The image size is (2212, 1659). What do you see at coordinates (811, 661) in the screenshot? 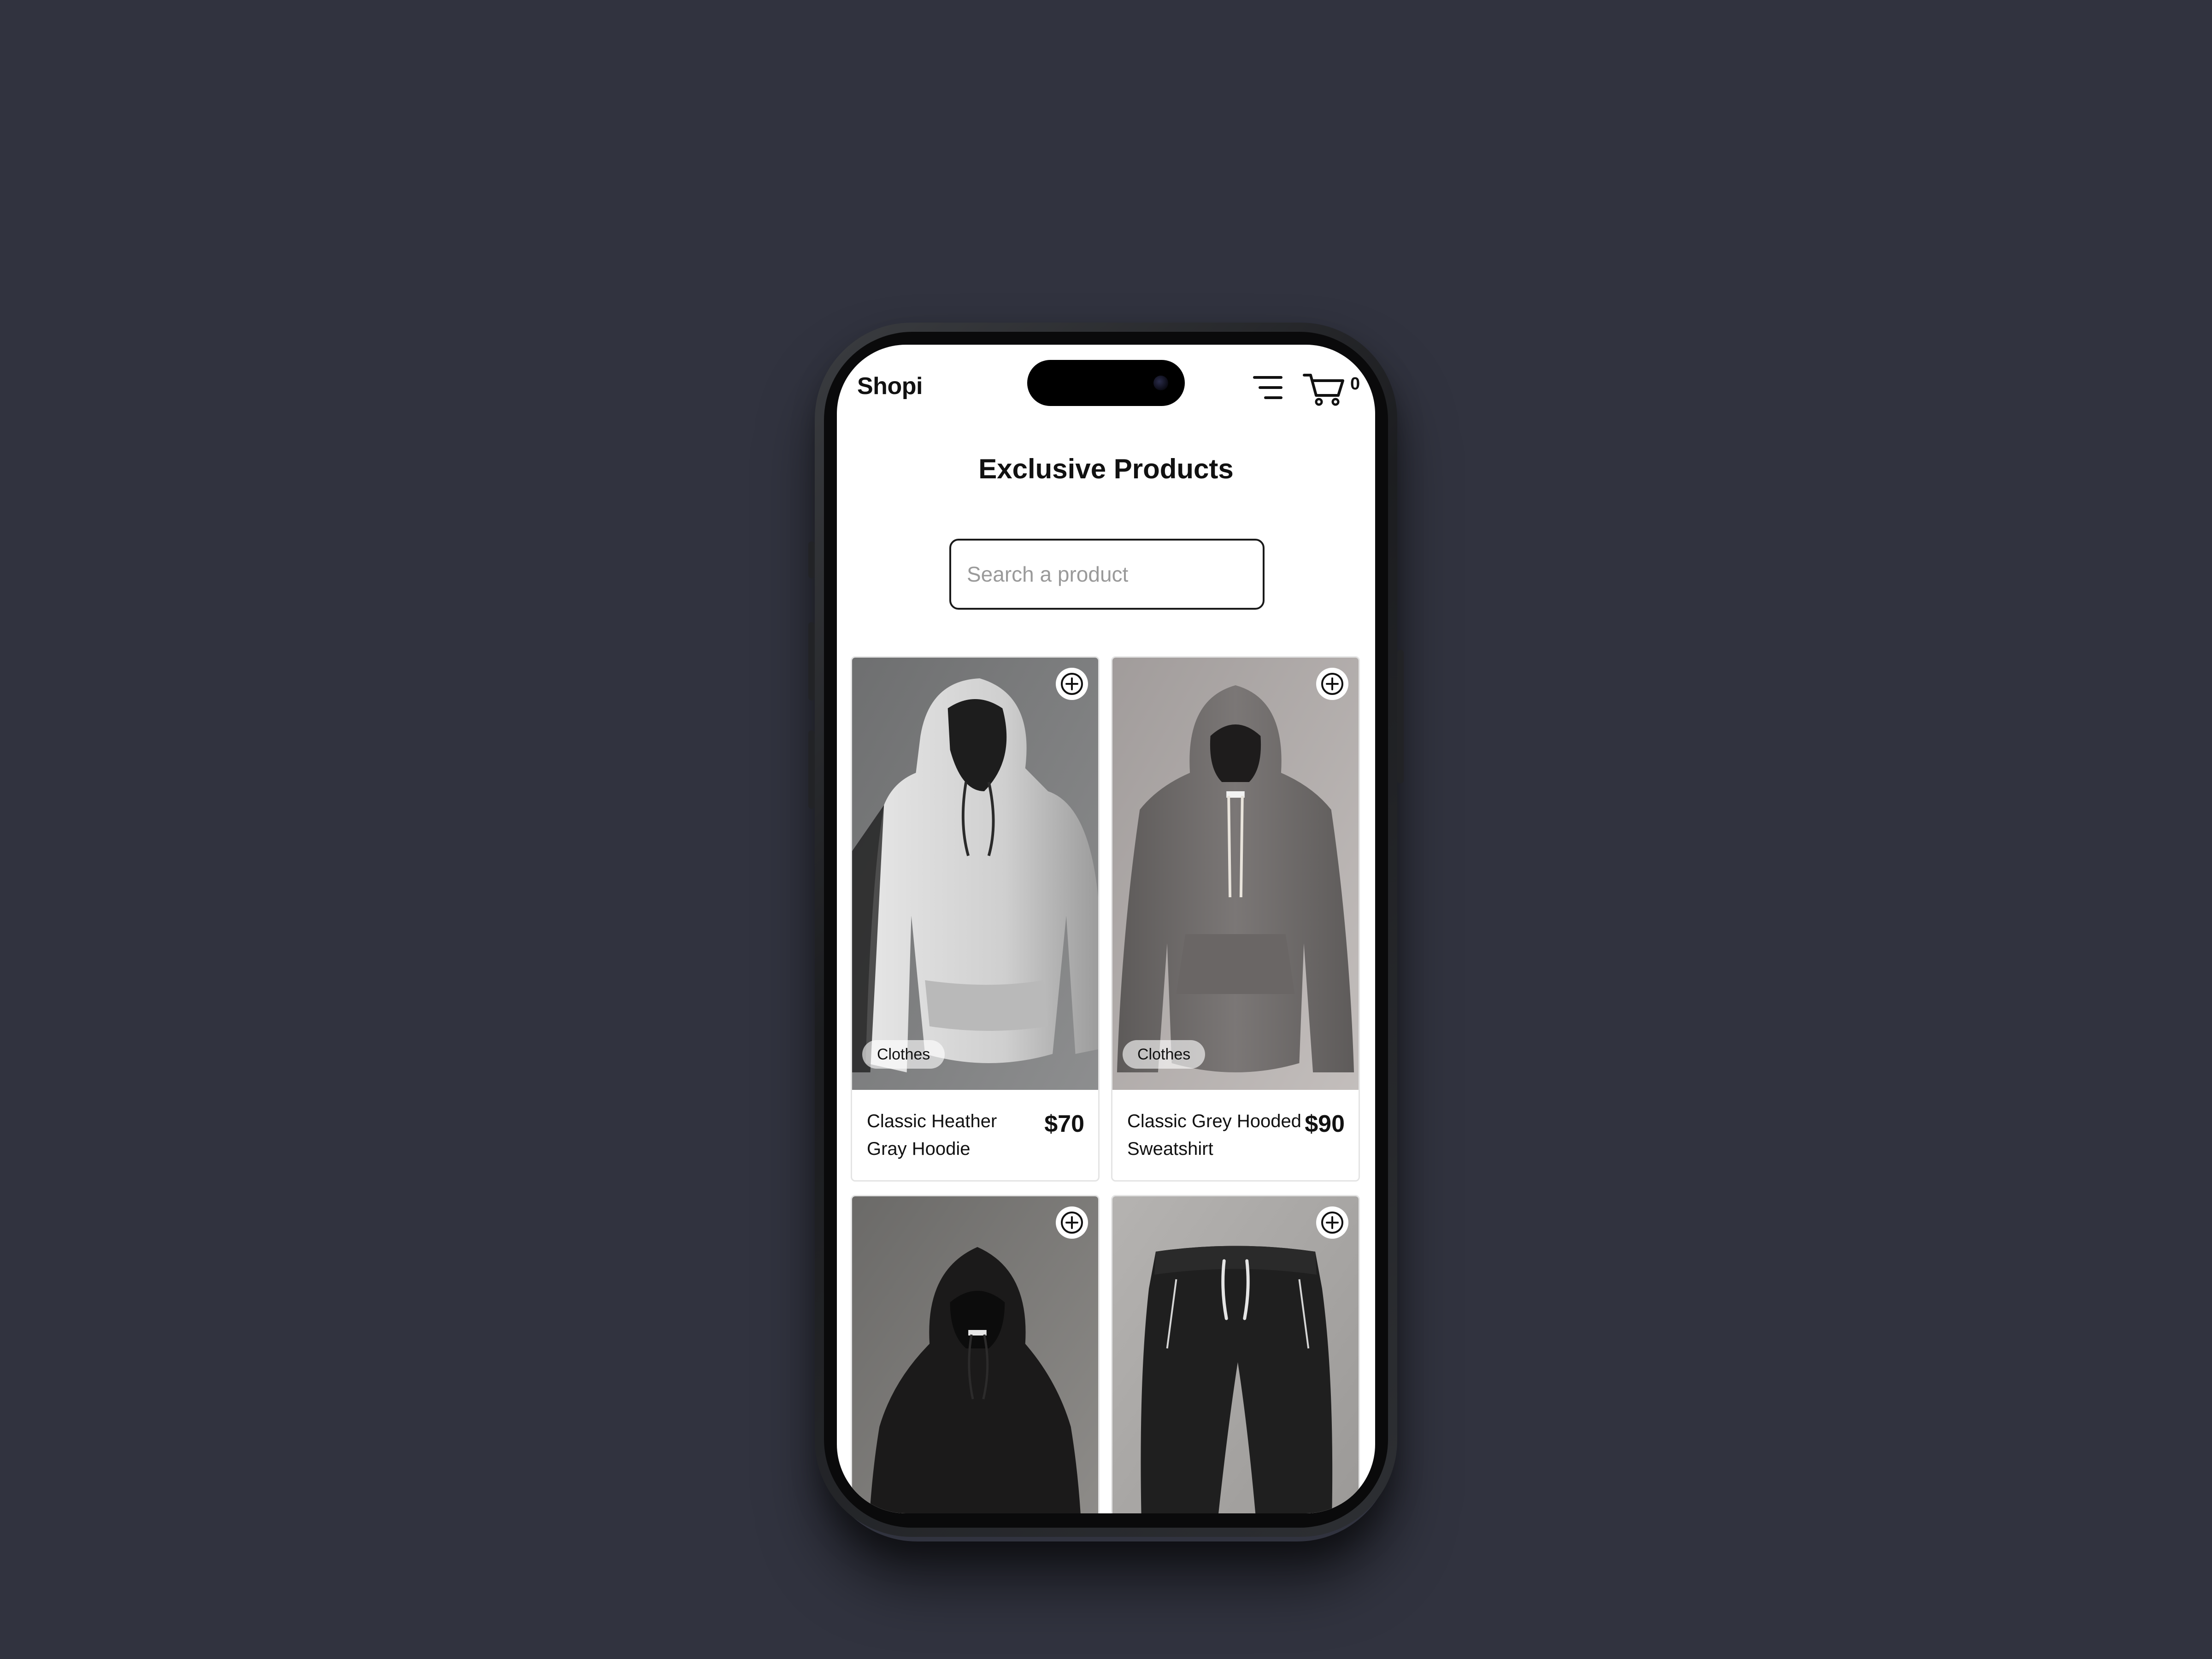
I see `phone-volume-up-button` at bounding box center [811, 661].